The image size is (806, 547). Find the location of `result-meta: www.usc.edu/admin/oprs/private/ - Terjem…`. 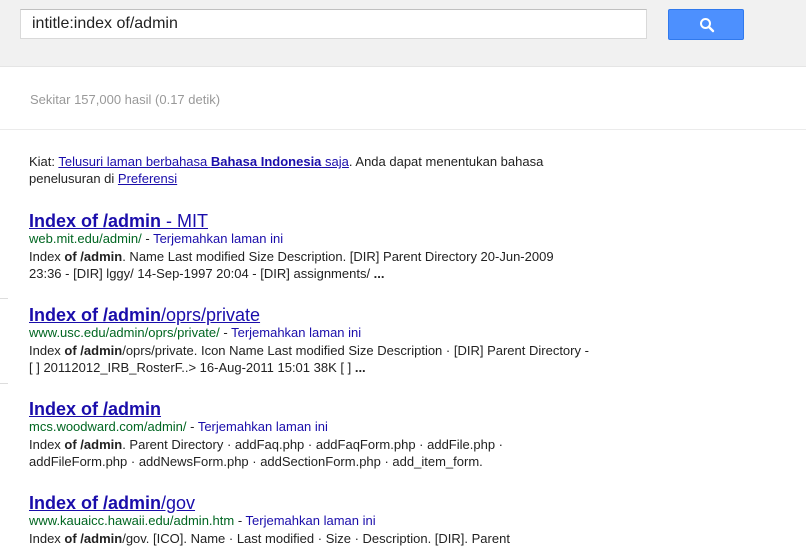

result-meta: www.usc.edu/admin/oprs/private/ - Terjem… is located at coordinates (309, 332).